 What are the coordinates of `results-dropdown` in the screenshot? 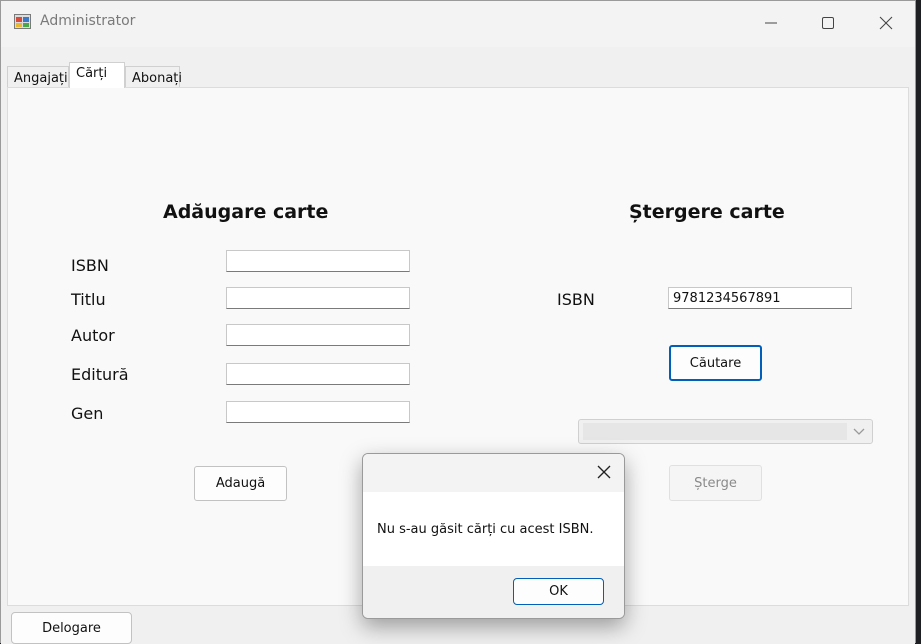 It's located at (725, 431).